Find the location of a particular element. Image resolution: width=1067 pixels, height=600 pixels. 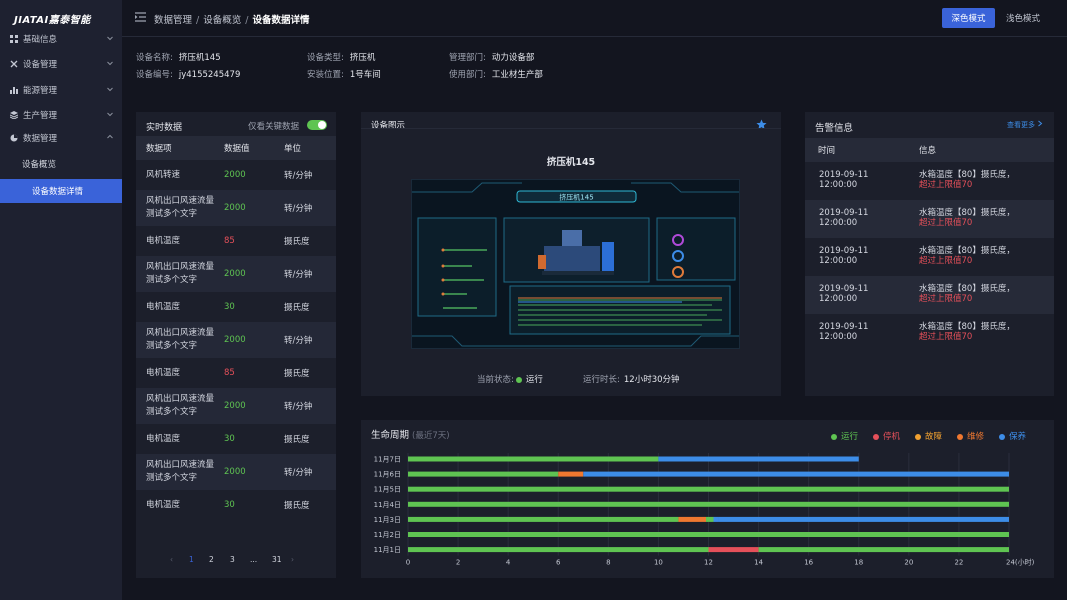

y-category-label: 11月1日 is located at coordinates (387, 550).